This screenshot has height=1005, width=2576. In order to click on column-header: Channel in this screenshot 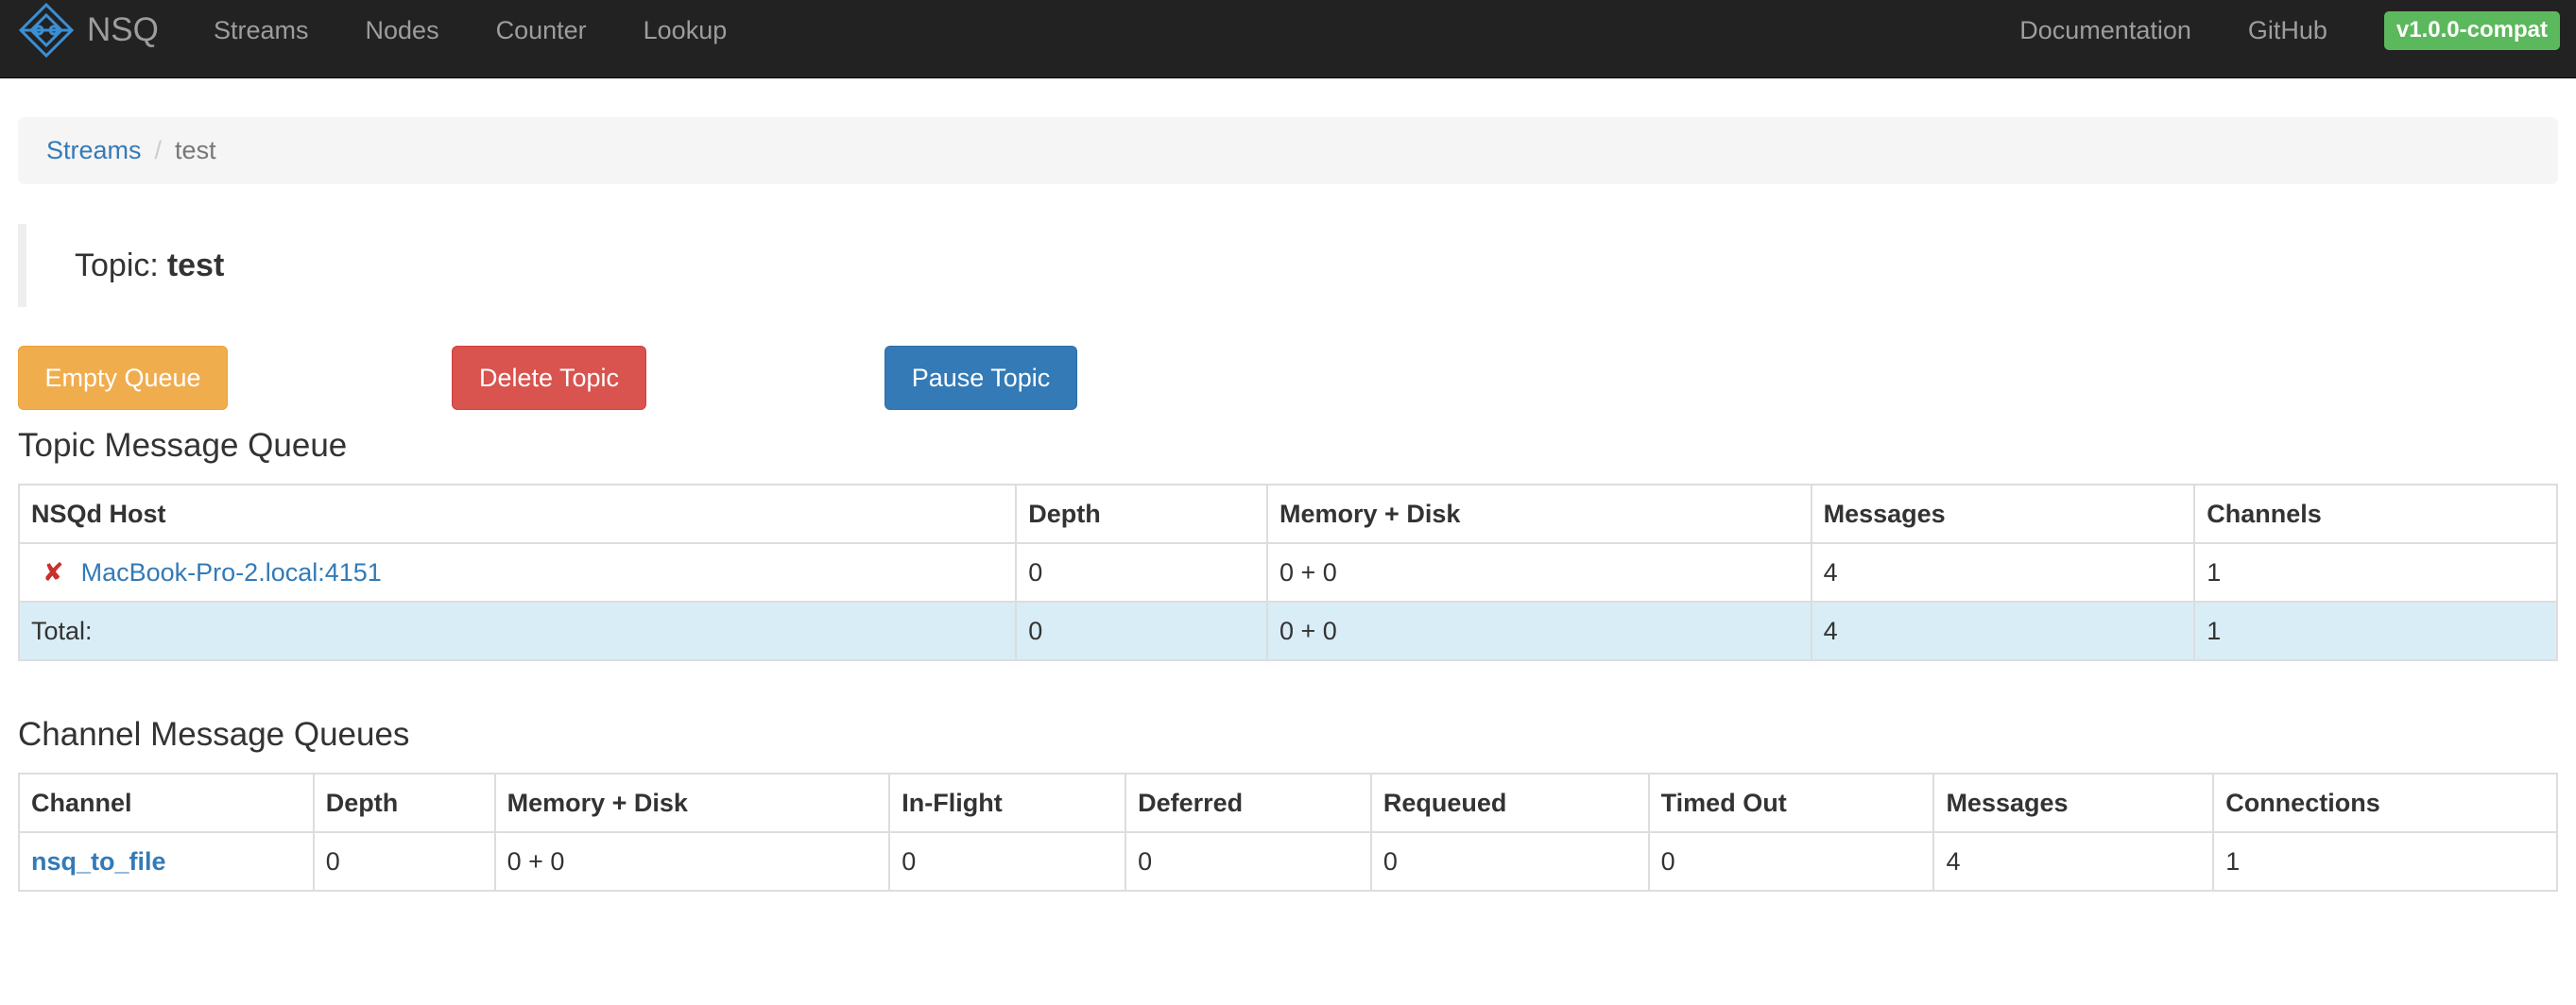, I will do `click(166, 803)`.